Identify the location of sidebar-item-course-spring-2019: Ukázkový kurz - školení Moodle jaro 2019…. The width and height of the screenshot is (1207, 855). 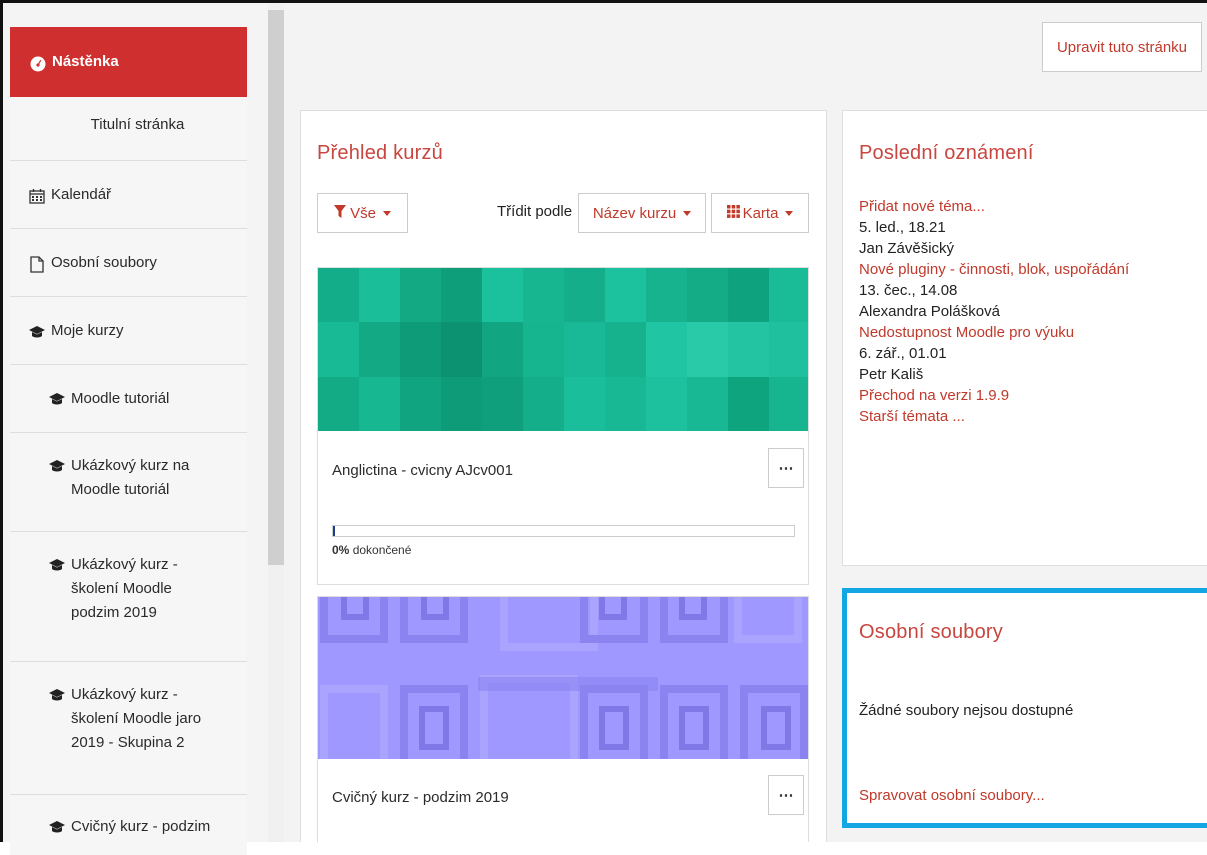
(128, 728).